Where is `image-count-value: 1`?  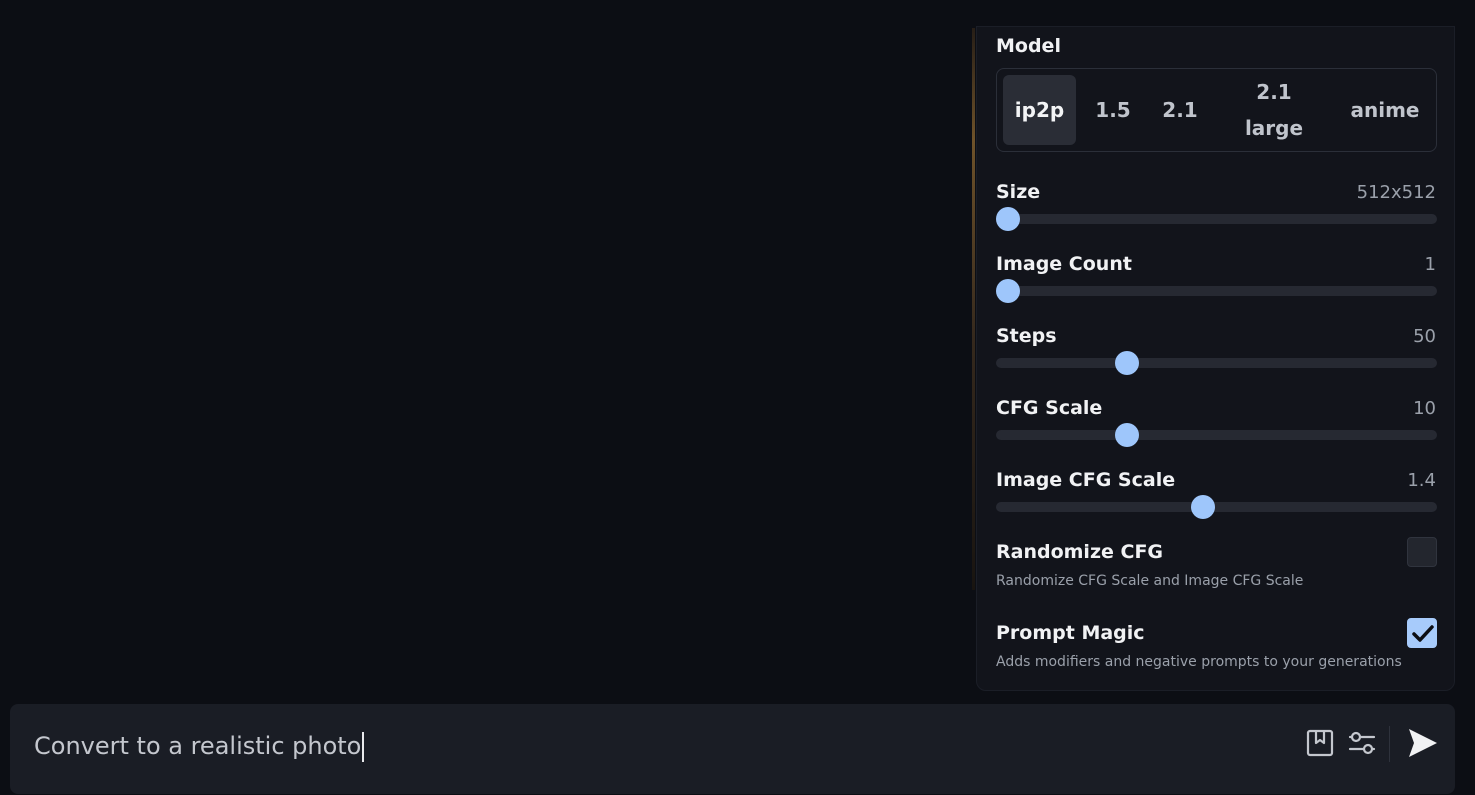 image-count-value: 1 is located at coordinates (1430, 264).